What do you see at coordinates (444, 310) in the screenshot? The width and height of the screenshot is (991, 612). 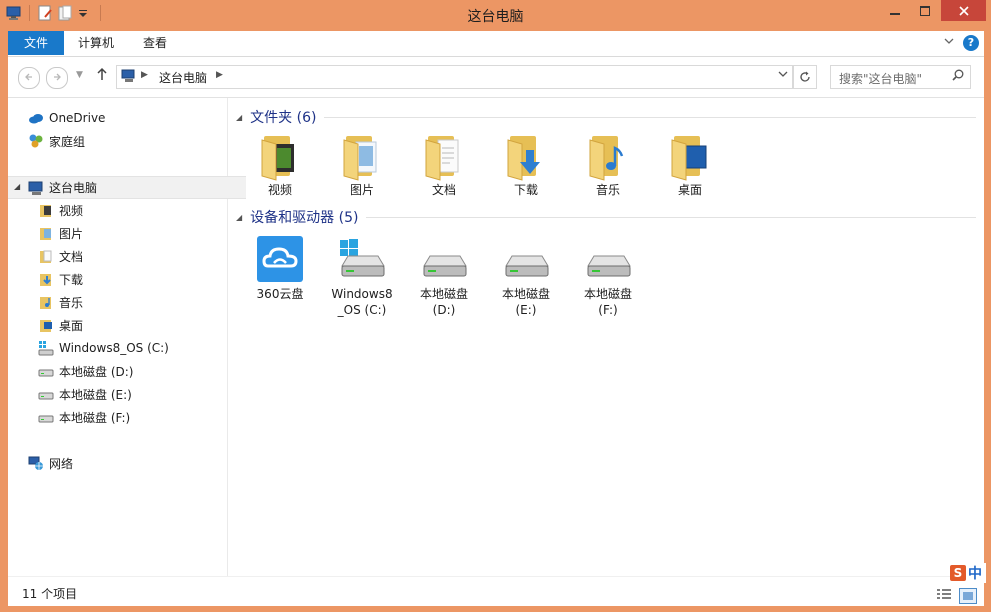 I see `tile-label-line: (D:)` at bounding box center [444, 310].